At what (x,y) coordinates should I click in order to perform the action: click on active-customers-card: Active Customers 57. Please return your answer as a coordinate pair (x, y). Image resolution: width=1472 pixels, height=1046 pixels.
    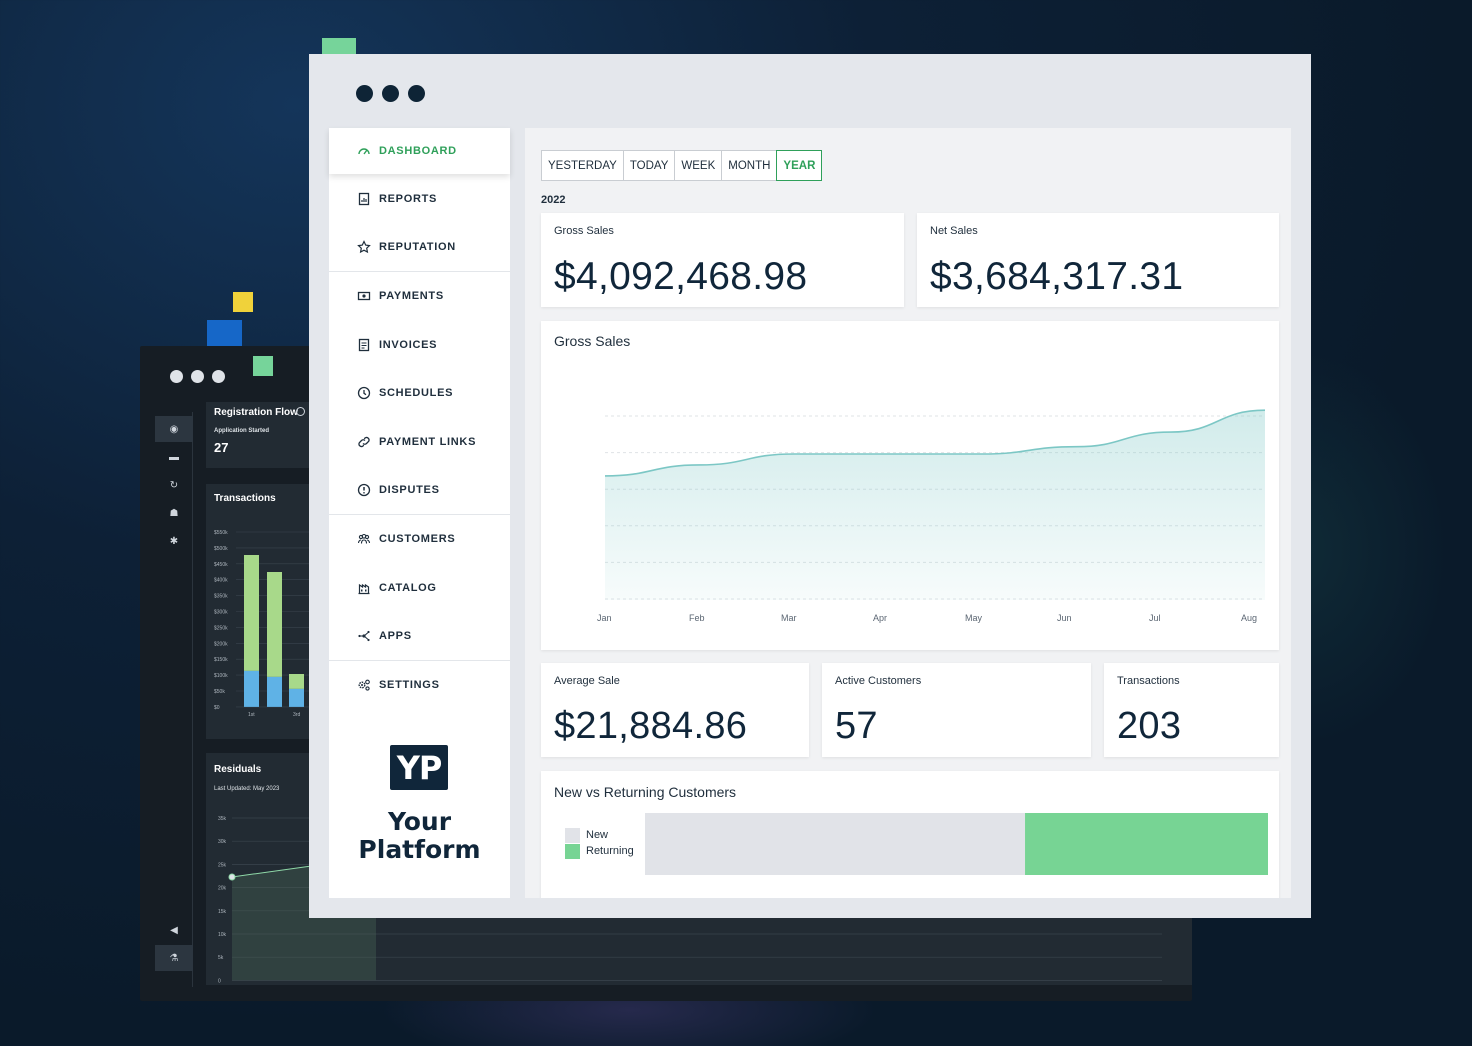
    Looking at the image, I should click on (956, 710).